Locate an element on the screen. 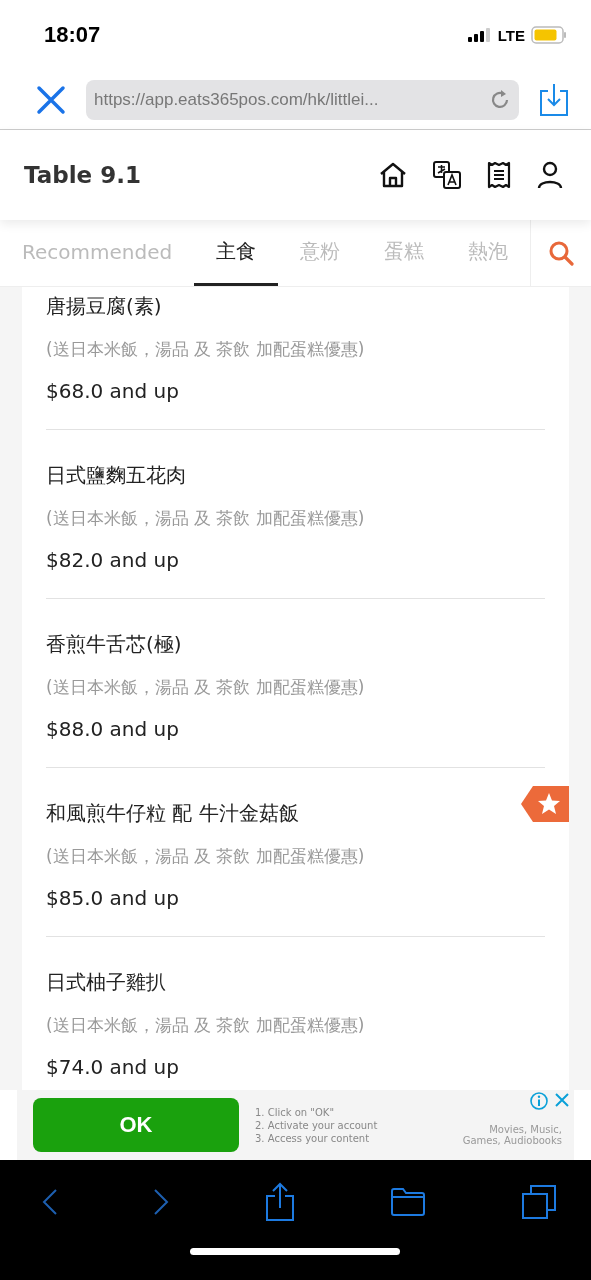 This screenshot has height=1280, width=591. menu-item: 唐揚豆腐(素) (送日本米飯，湯品 及 茶飲 加配蛋糕優惠) $68.0 and up is located at coordinates (295, 358).